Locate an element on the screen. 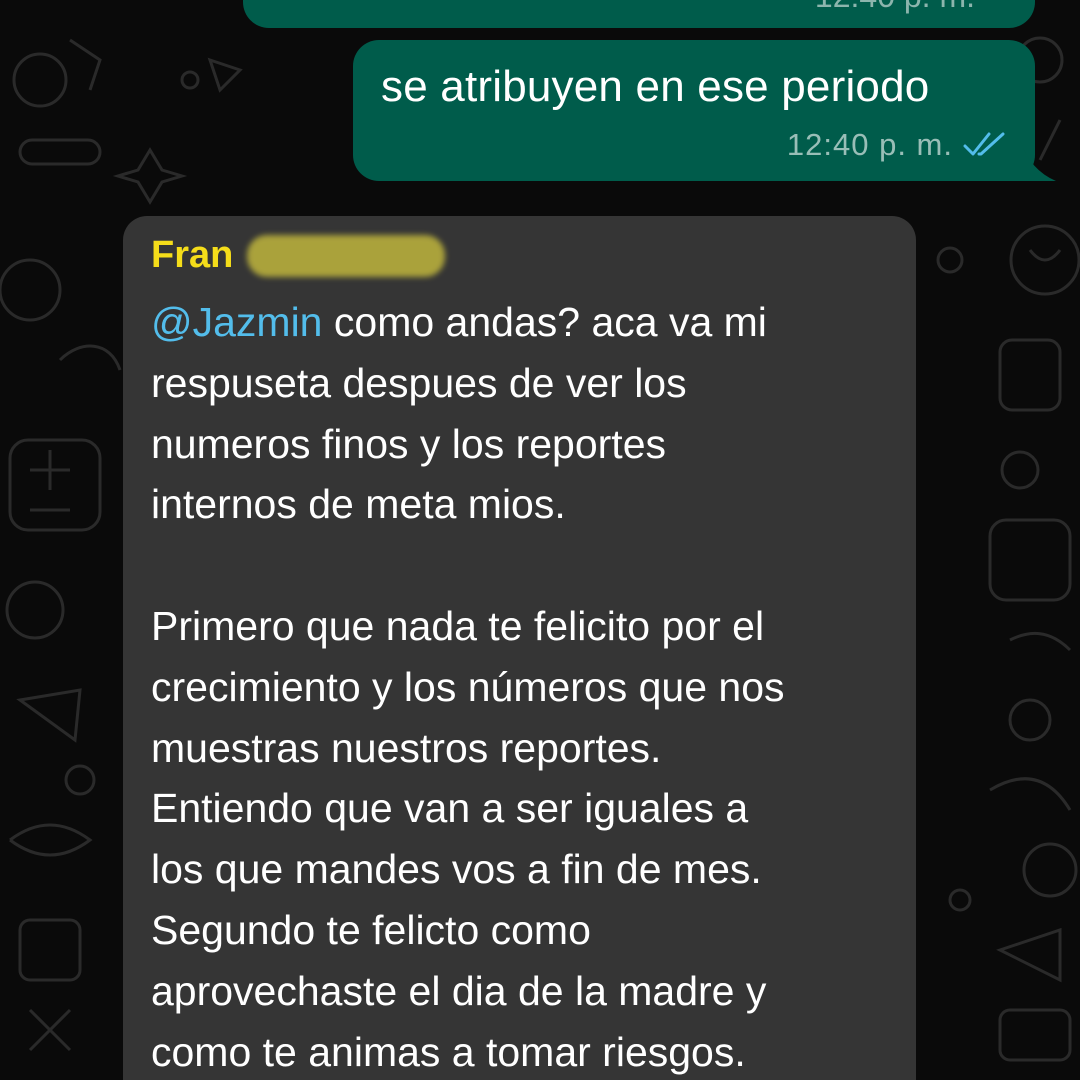 This screenshot has height=1080, width=1080. outgoing-message-text: se atribuyen en ese periodo is located at coordinates (655, 86).